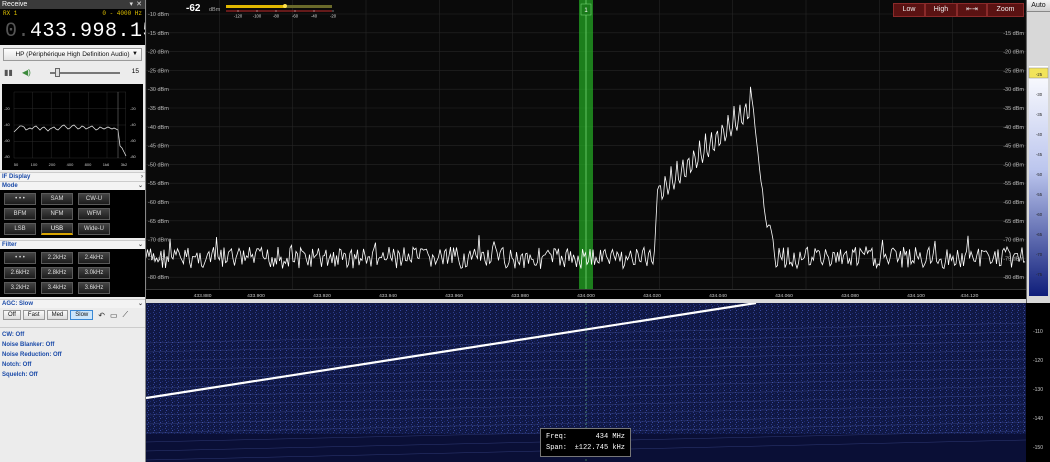 The width and height of the screenshot is (1050, 462). What do you see at coordinates (17, 304) in the screenshot?
I see `agc-label: AGC: Slow` at bounding box center [17, 304].